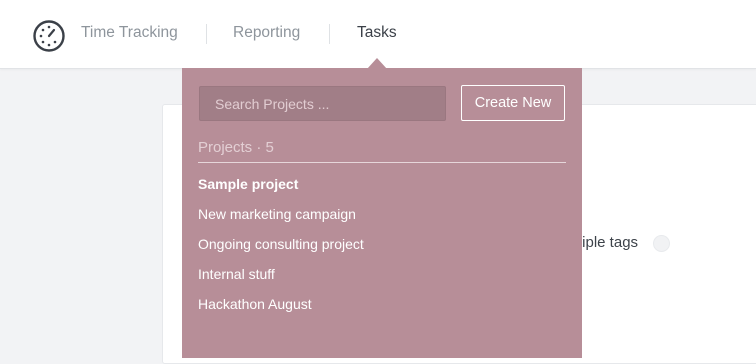  What do you see at coordinates (281, 220) in the screenshot?
I see `project-item-new-marketing-campaign: New marketing campaign` at bounding box center [281, 220].